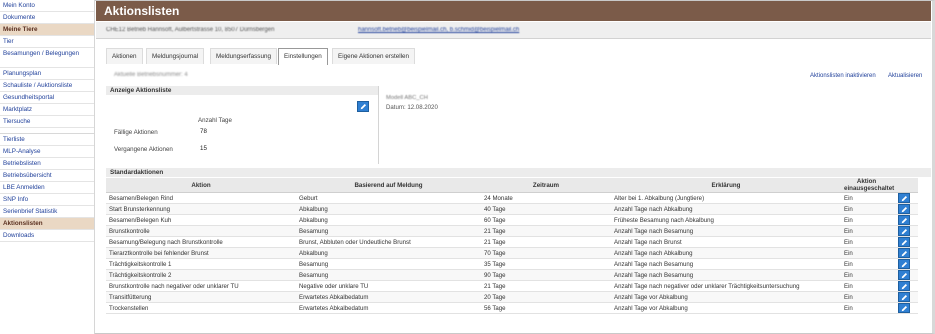 The image size is (935, 334). What do you see at coordinates (726, 242) in the screenshot?
I see `table-cell: Anzahl Tage nach Brunst` at bounding box center [726, 242].